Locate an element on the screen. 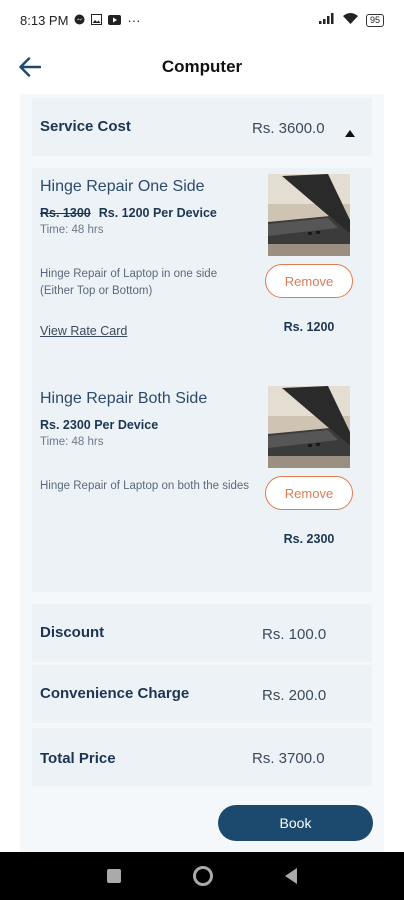 The height and width of the screenshot is (900, 404). system-nav-bar is located at coordinates (202, 876).